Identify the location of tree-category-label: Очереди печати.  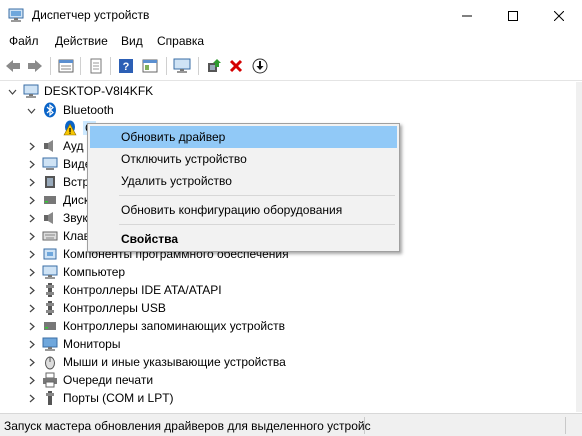
(108, 380).